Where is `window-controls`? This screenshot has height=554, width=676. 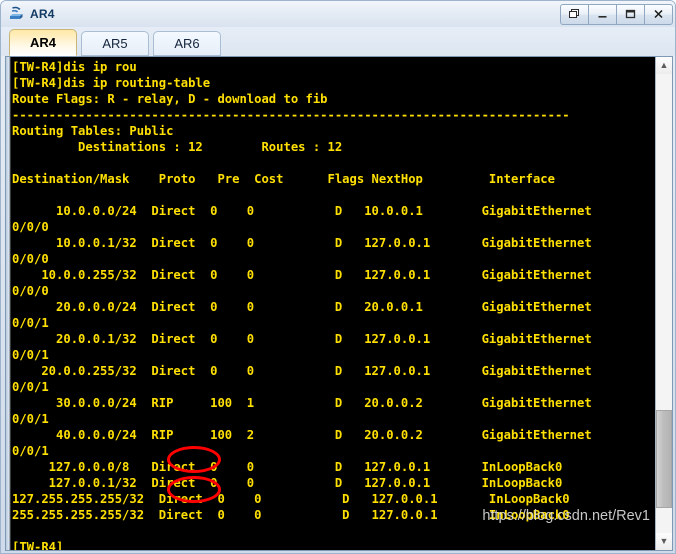
window-controls is located at coordinates (616, 14).